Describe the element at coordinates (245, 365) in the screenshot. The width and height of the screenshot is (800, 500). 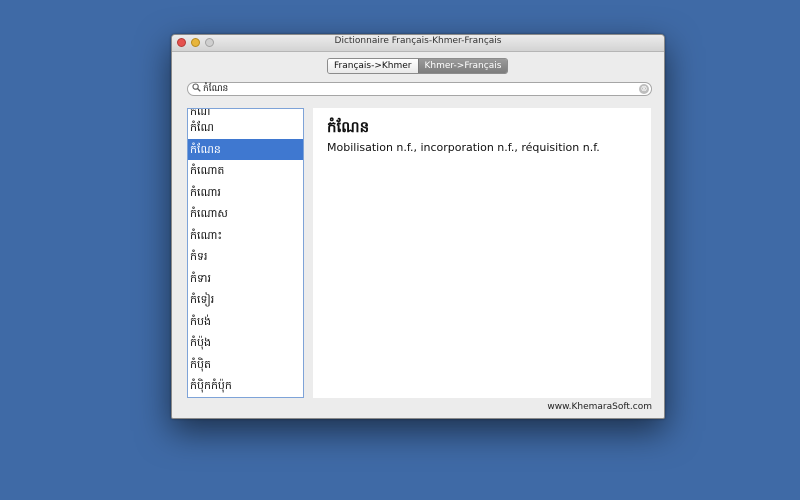
I see `list-item: កំប៉ិត` at that location.